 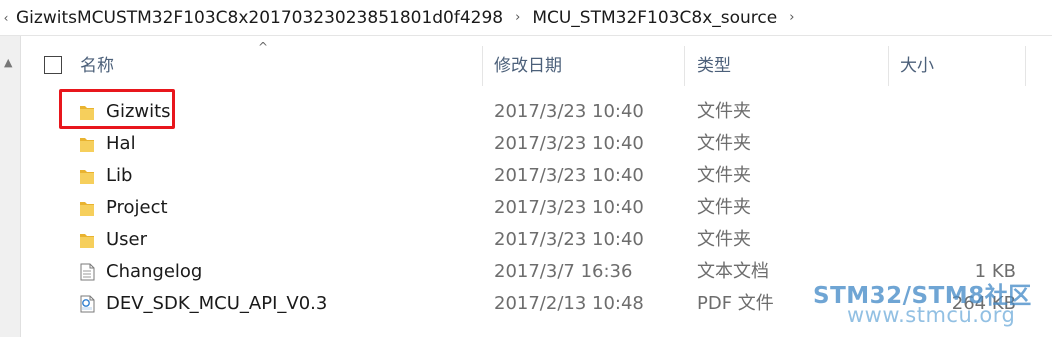 I want to click on column-header-type: 类型, so click(x=714, y=66).